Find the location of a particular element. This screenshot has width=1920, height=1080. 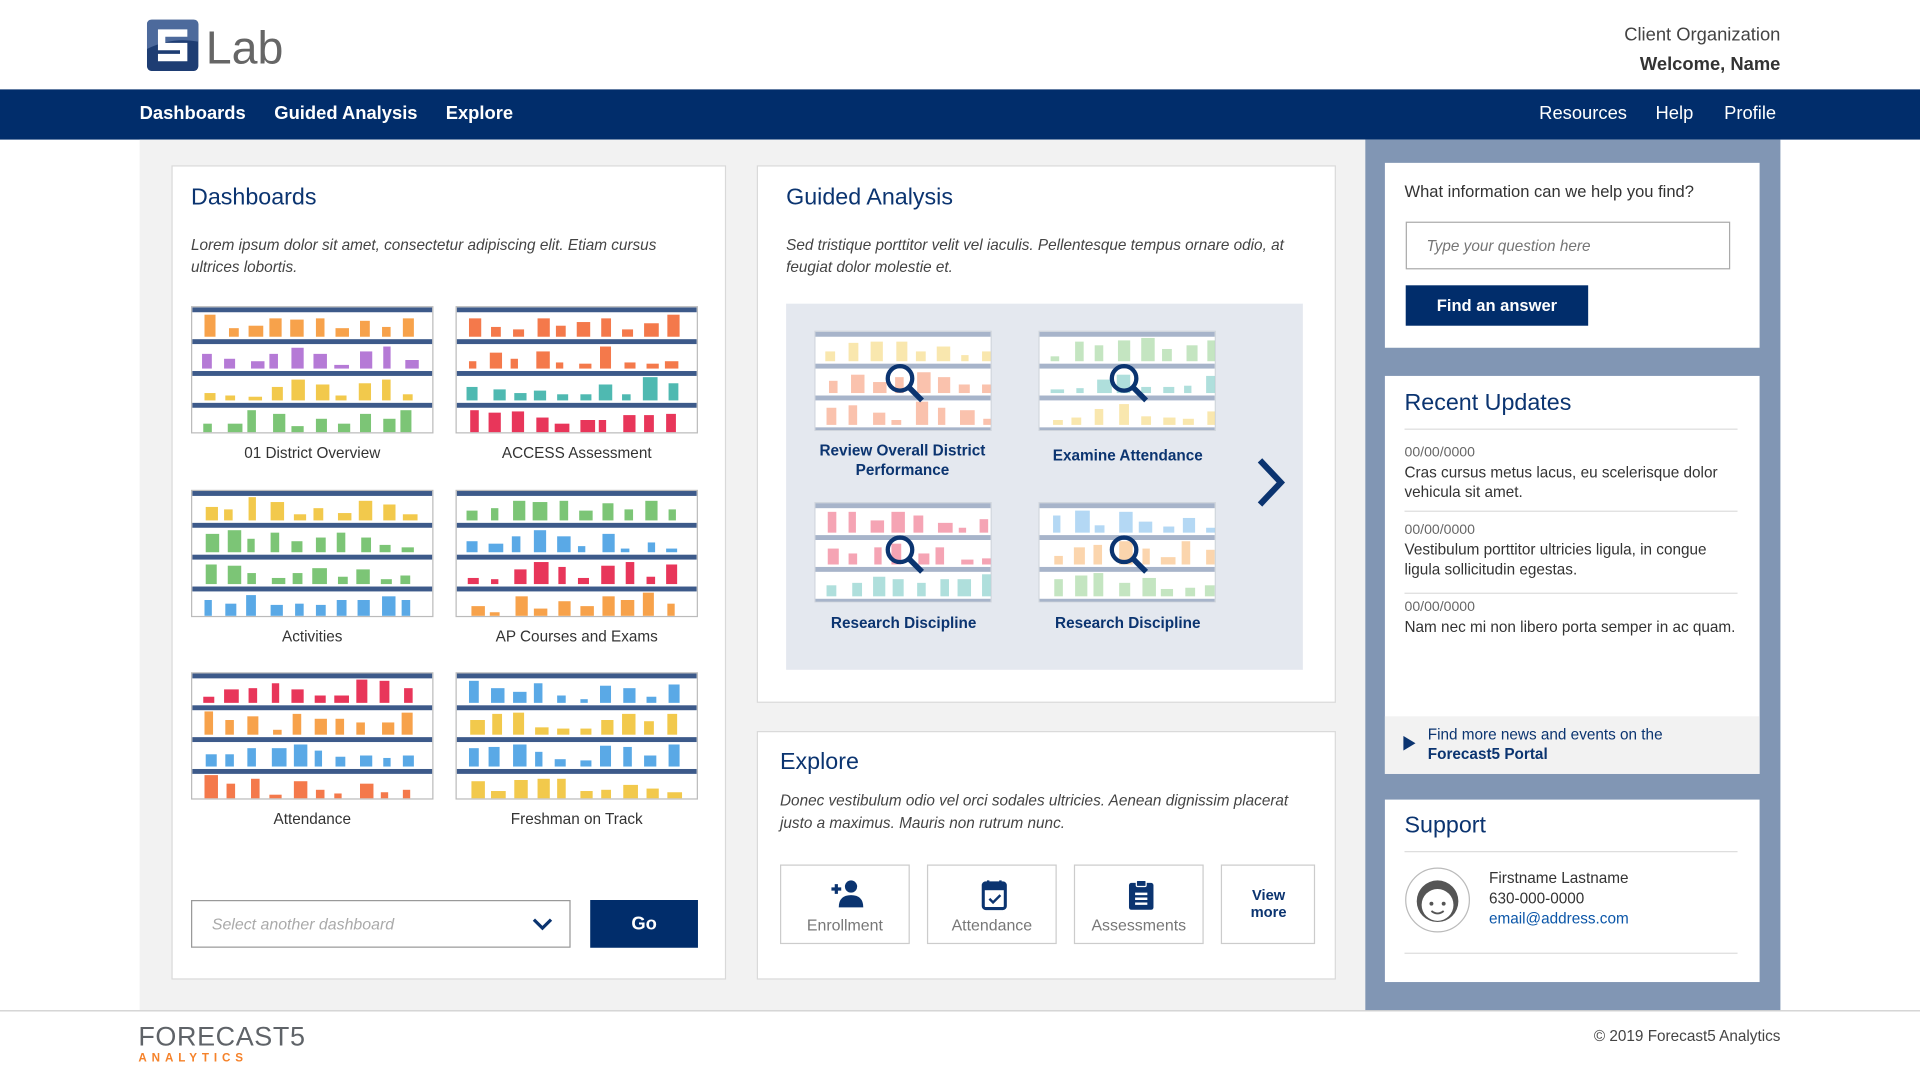

view-more-label: View more is located at coordinates (1268, 903).